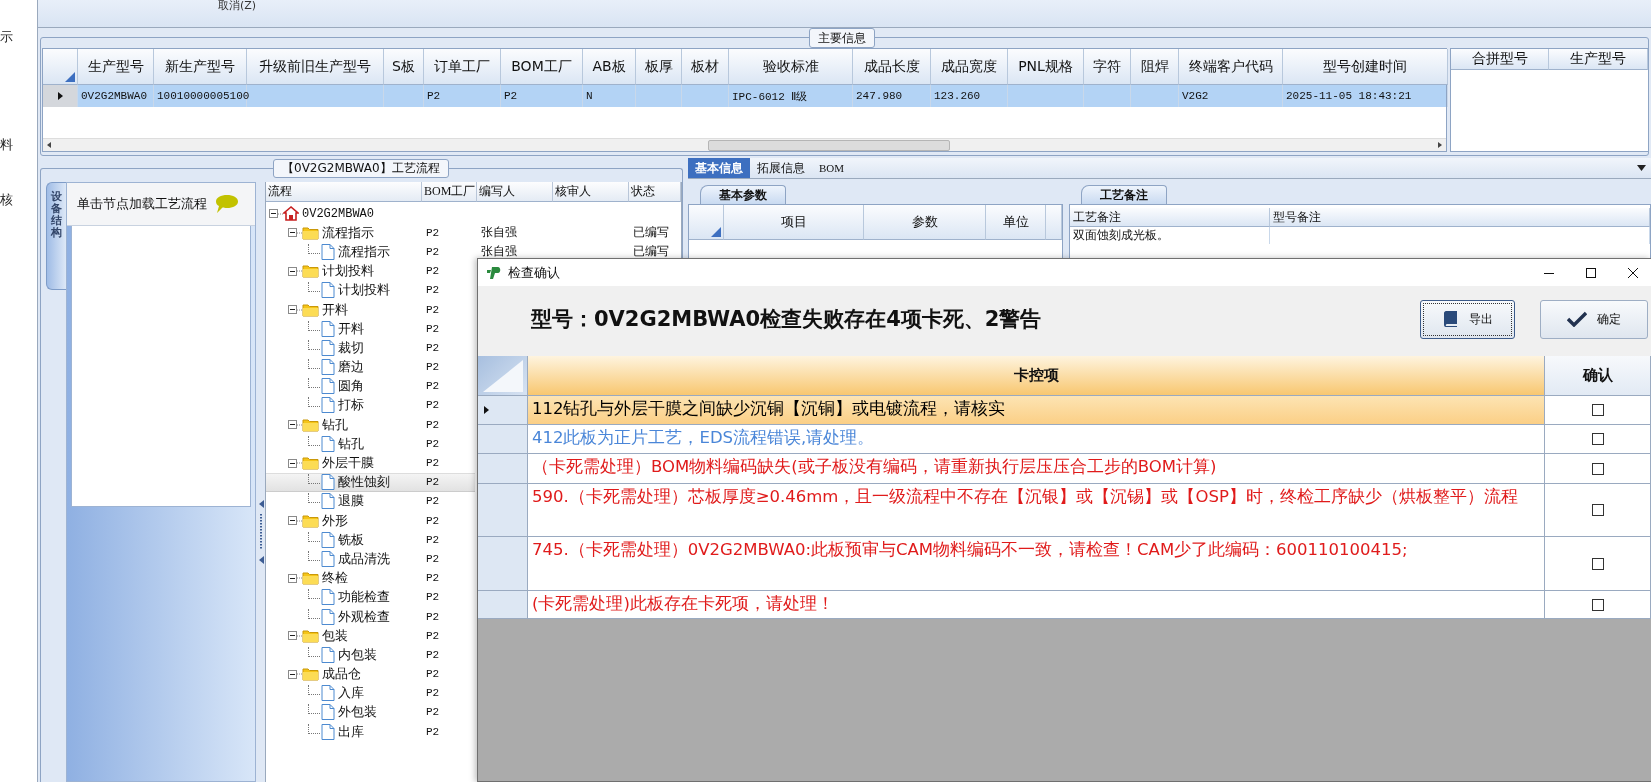  Describe the element at coordinates (364, 558) in the screenshot. I see `tree-node-label: 成品清洗` at that location.